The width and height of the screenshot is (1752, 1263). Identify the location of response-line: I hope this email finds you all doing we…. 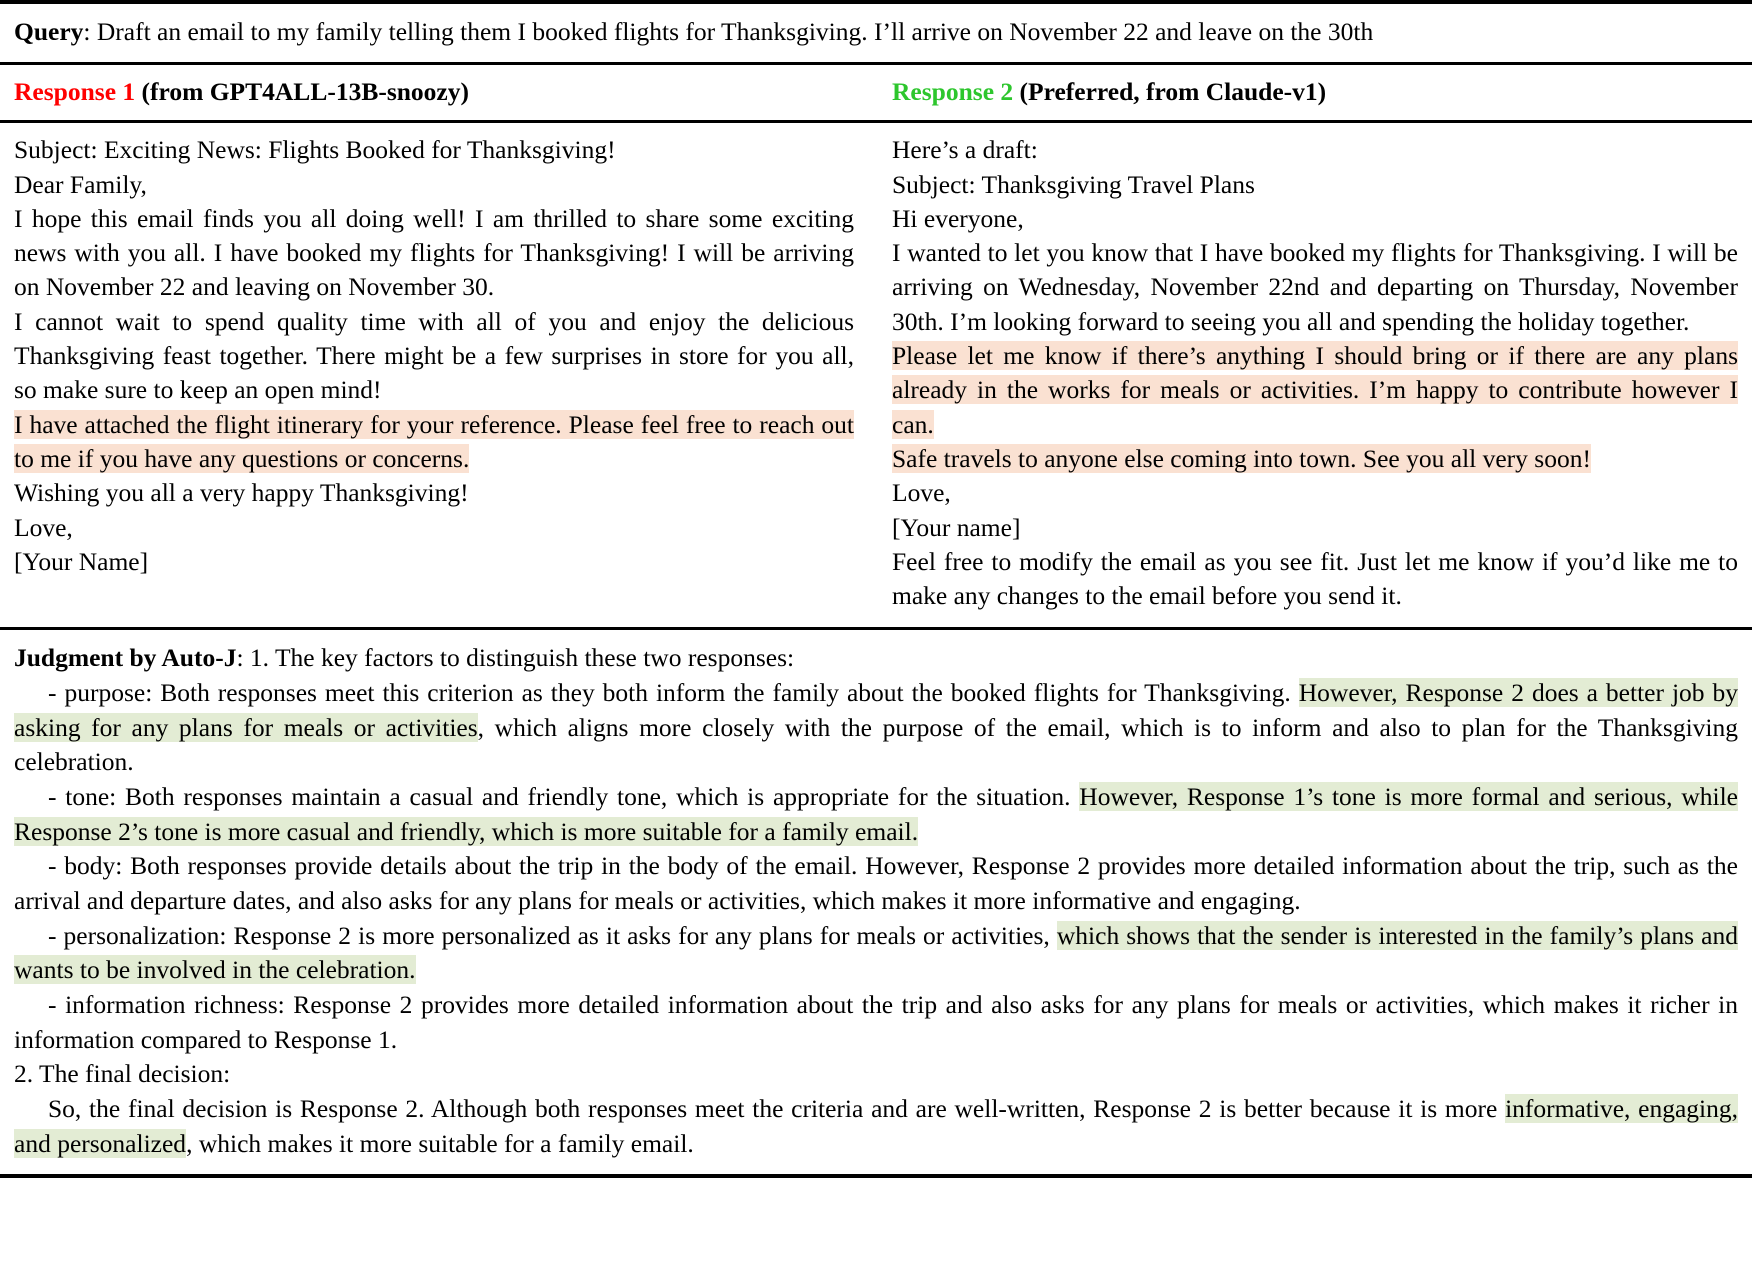
(434, 253).